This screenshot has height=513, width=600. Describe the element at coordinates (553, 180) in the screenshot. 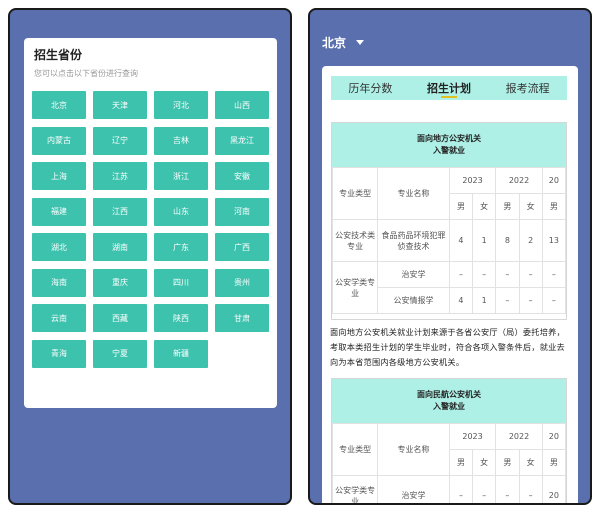

I see `year-header: 20` at that location.